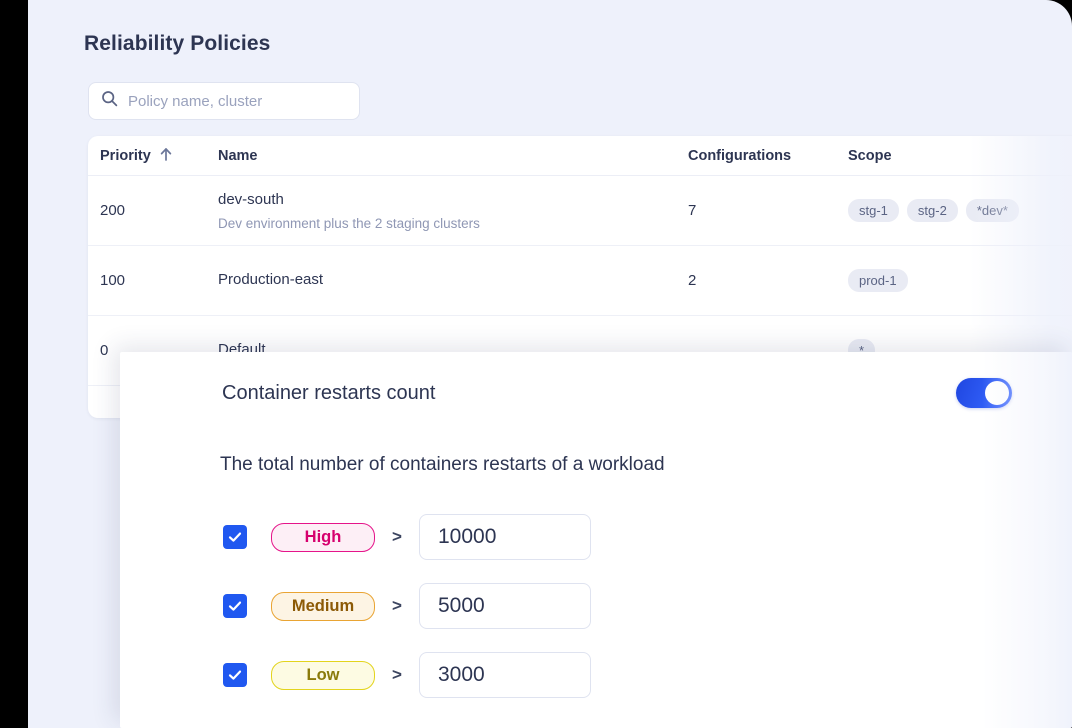 The image size is (1072, 728). Describe the element at coordinates (870, 155) in the screenshot. I see `column-header-scope-label: Scope` at that location.